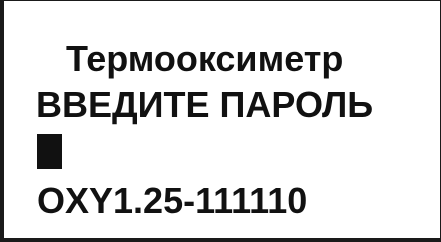 The image size is (441, 242). Describe the element at coordinates (205, 58) in the screenshot. I see `device-title: Термооксиметр` at that location.